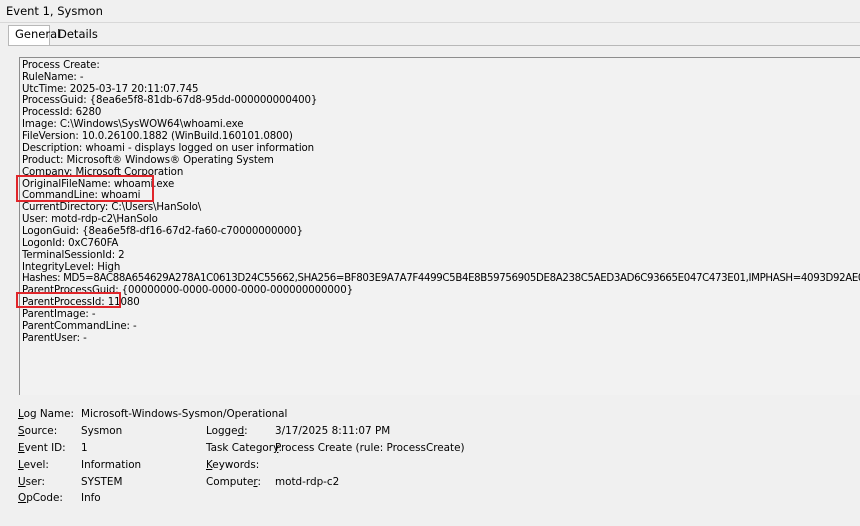 This screenshot has width=860, height=526. Describe the element at coordinates (42, 448) in the screenshot. I see `event-id-label: Event ID:` at that location.